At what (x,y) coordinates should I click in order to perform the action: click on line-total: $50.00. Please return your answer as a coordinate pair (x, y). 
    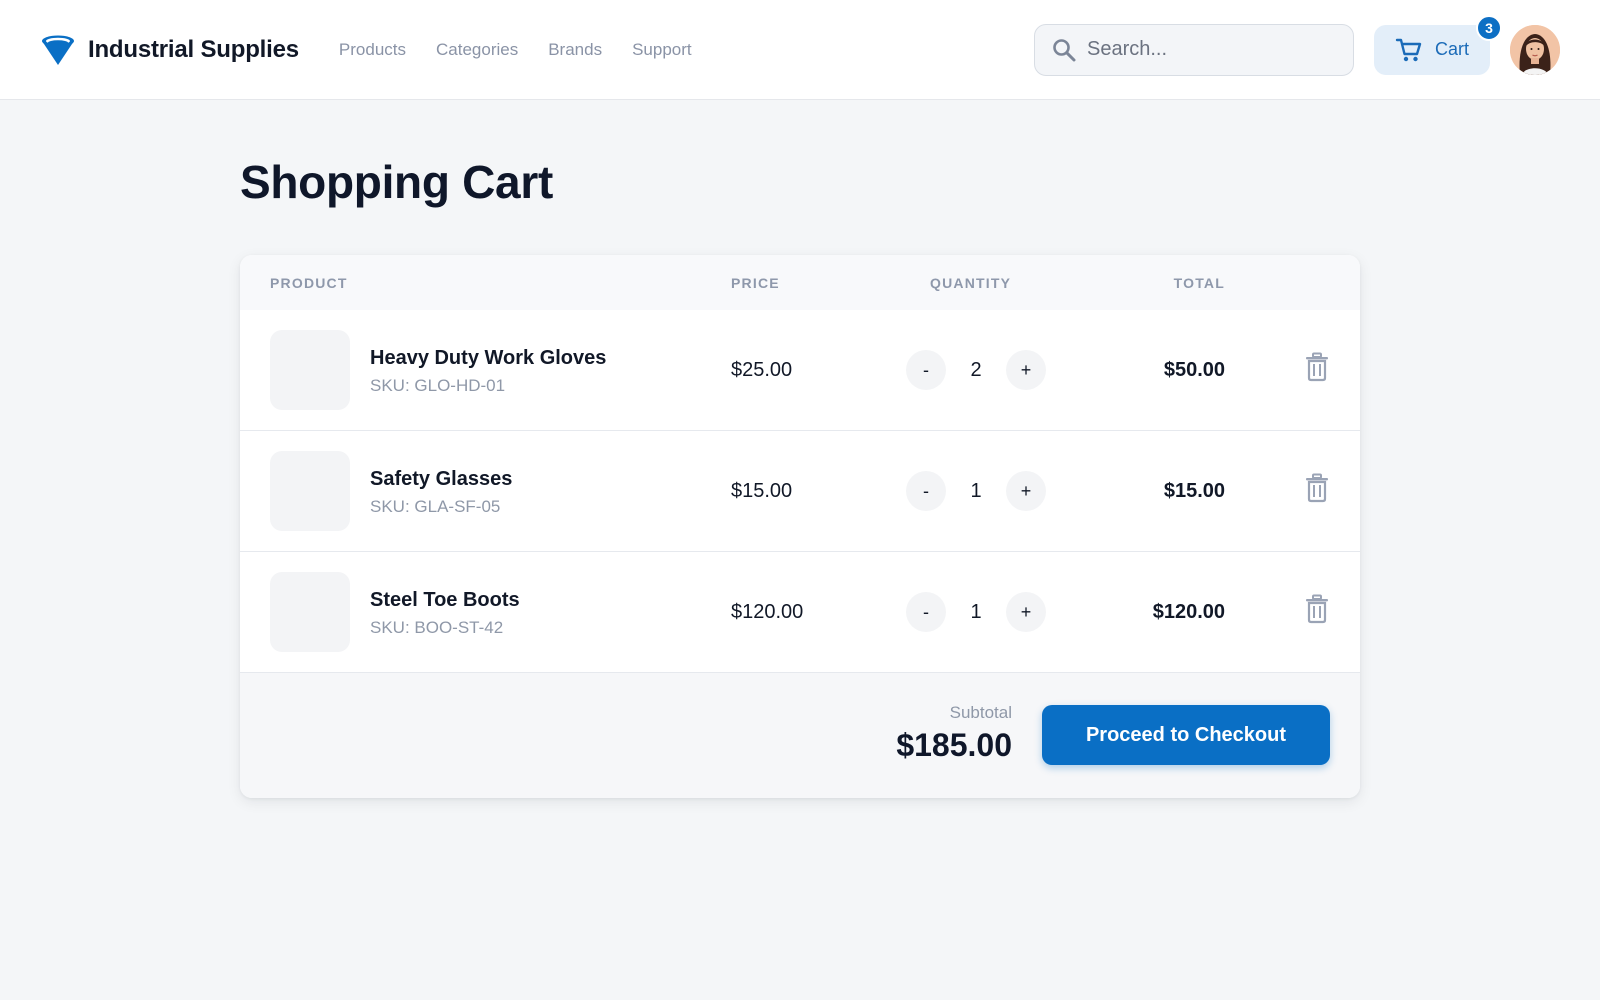
    Looking at the image, I should click on (1194, 370).